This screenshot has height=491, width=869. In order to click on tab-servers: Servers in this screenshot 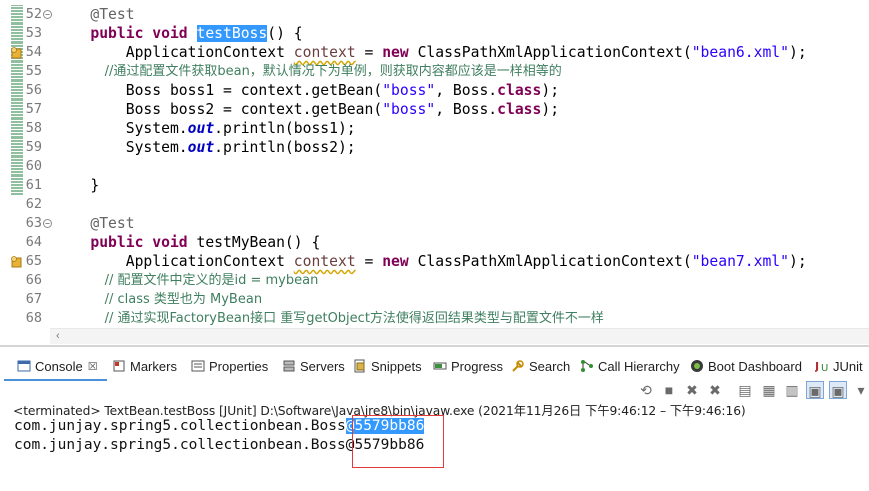, I will do `click(313, 366)`.